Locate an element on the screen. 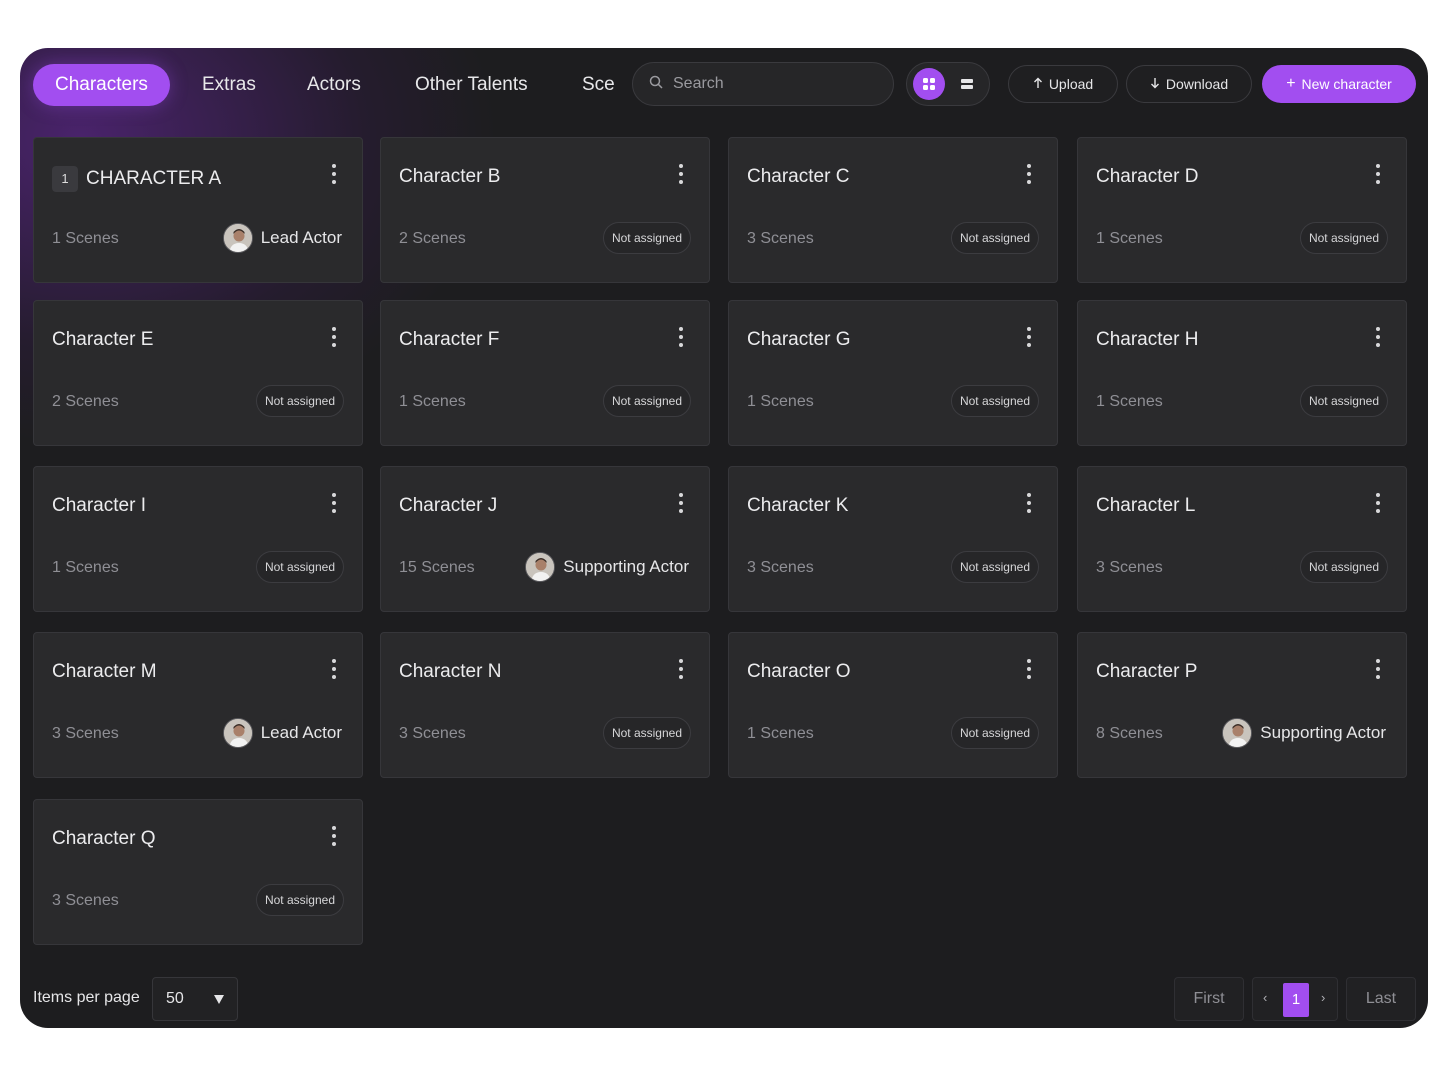 This screenshot has height=1080, width=1450. tab-extras: Extras is located at coordinates (229, 85).